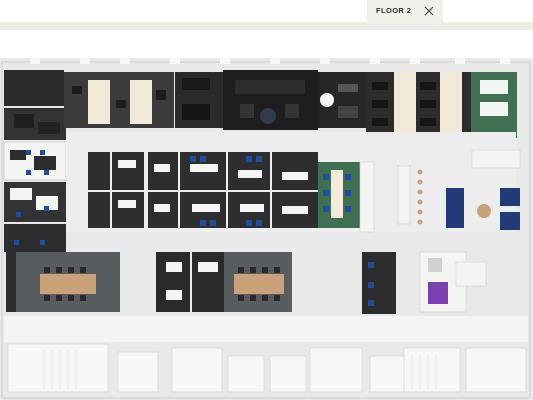 This screenshot has height=400, width=533. I want to click on conference-table-left, so click(68, 284).